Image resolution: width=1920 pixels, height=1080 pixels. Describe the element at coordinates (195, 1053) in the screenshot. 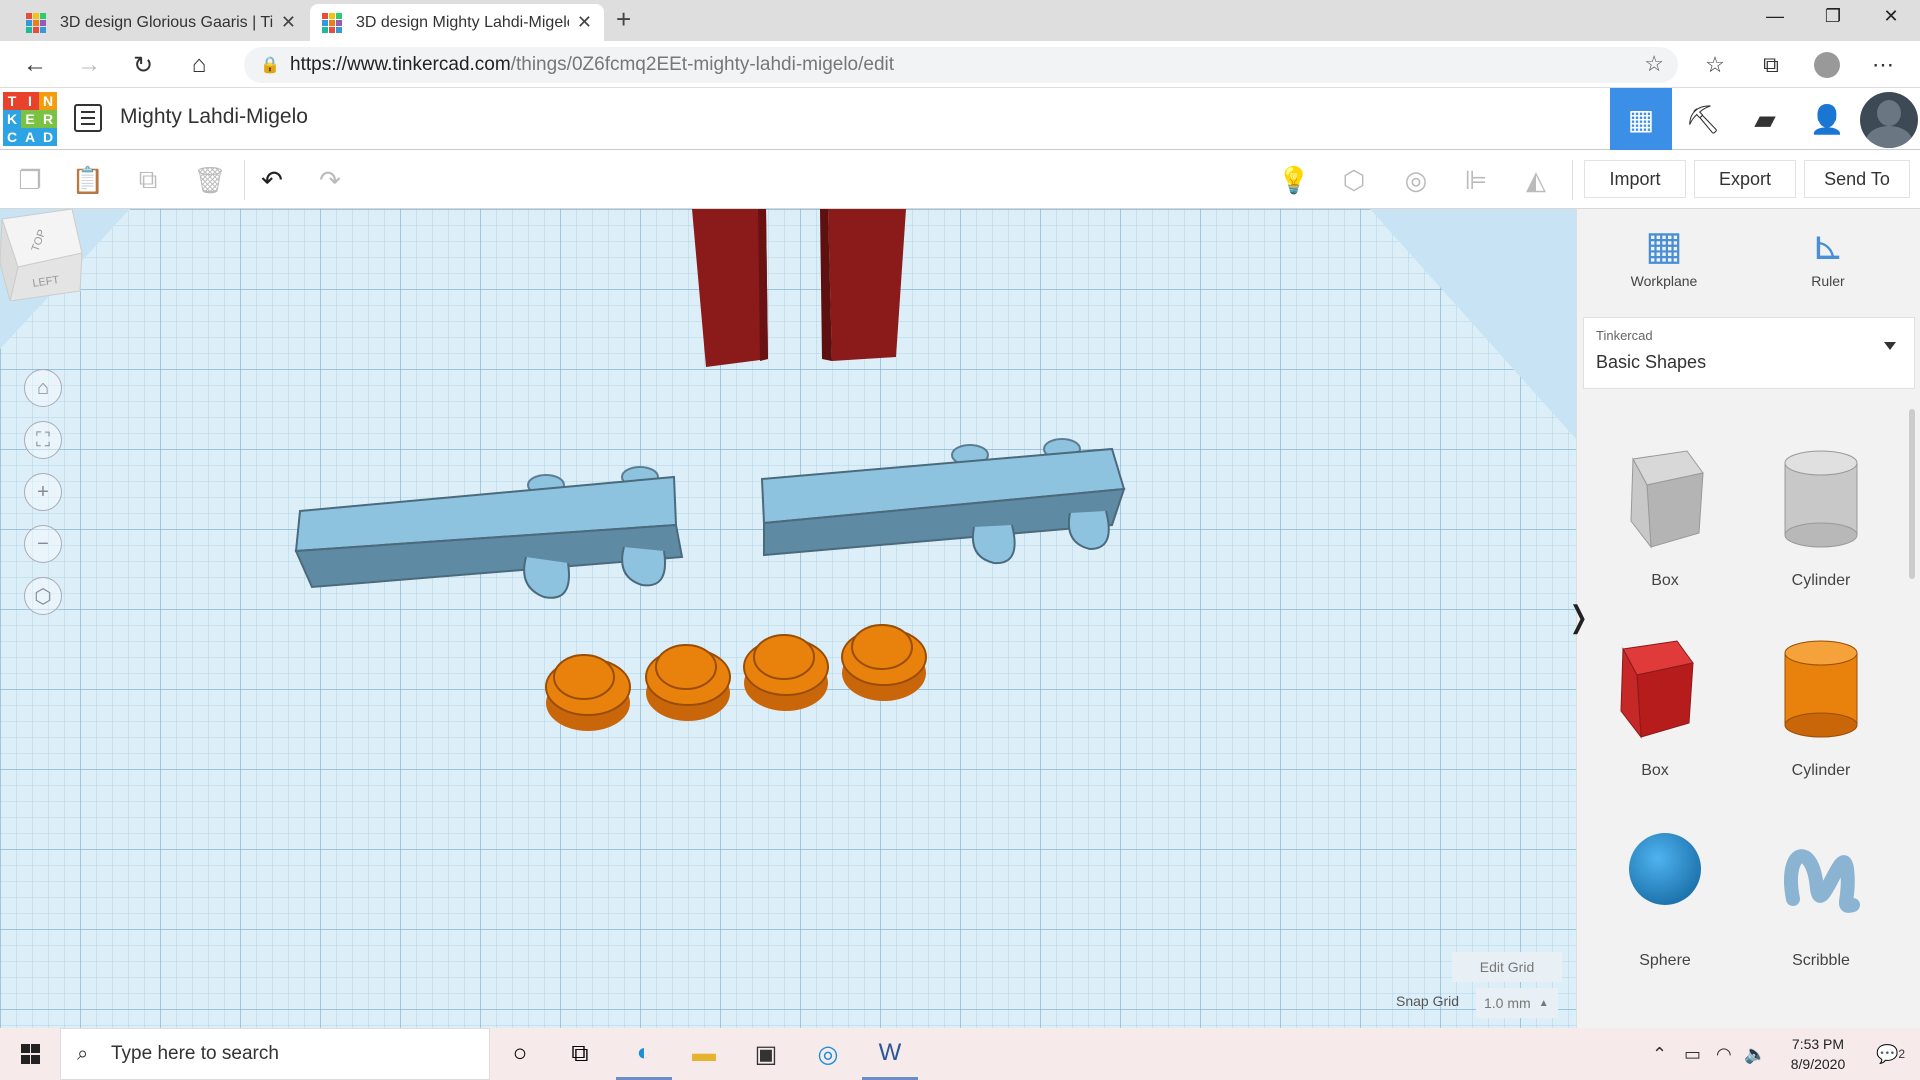

I see `search-placeholder: Type here to search` at that location.